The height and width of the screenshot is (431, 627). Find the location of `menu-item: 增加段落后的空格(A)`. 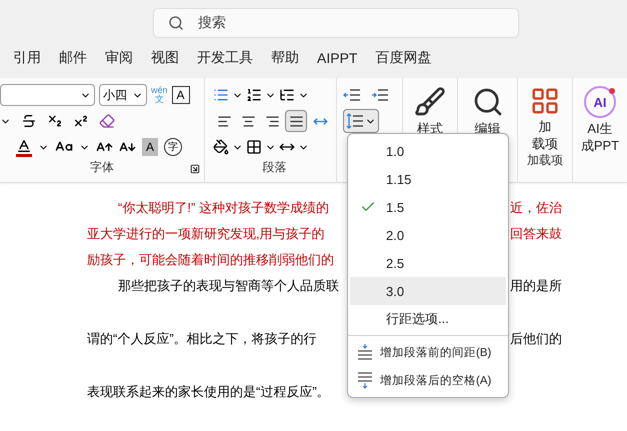

menu-item: 增加段落后的空格(A) is located at coordinates (428, 380).